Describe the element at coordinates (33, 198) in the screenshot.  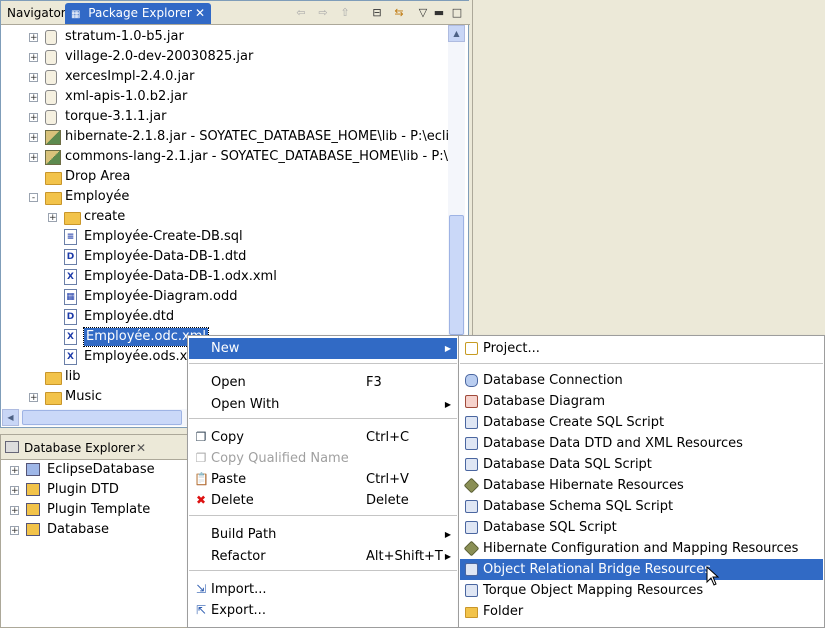
I see `collapse-toggle-icon: -` at that location.